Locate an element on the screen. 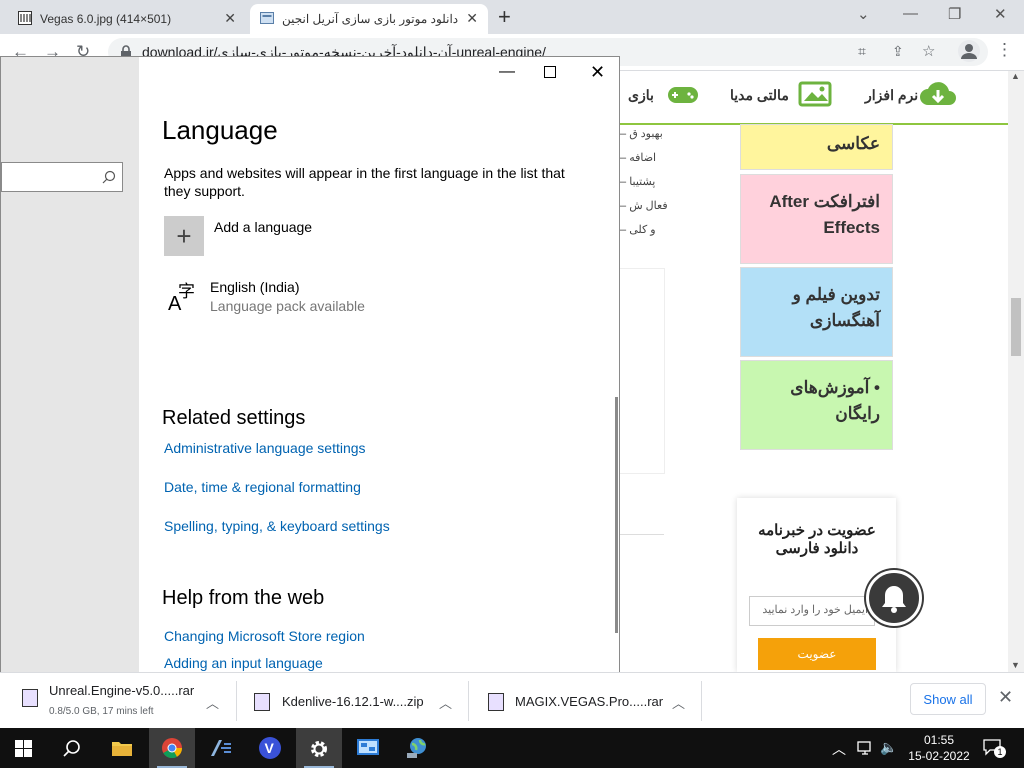 Image resolution: width=1024 pixels, height=768 pixels. tab-title: دانلود موتور بازی سازی آنریل انجین is located at coordinates (370, 19).